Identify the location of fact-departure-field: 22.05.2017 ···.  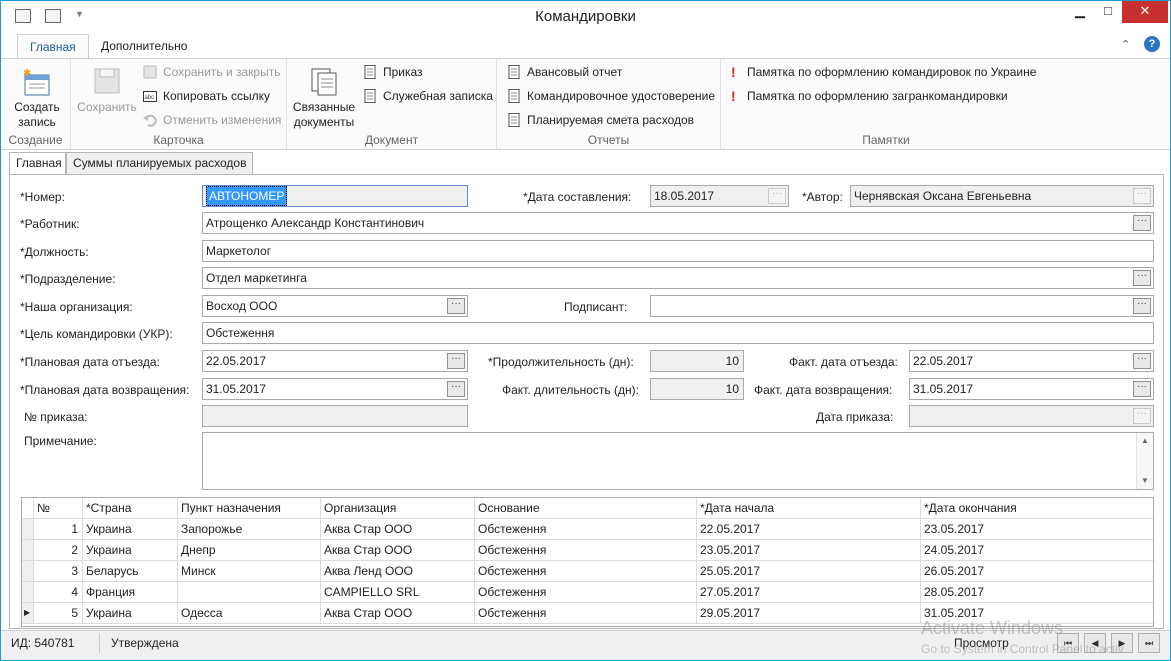
(1031, 361).